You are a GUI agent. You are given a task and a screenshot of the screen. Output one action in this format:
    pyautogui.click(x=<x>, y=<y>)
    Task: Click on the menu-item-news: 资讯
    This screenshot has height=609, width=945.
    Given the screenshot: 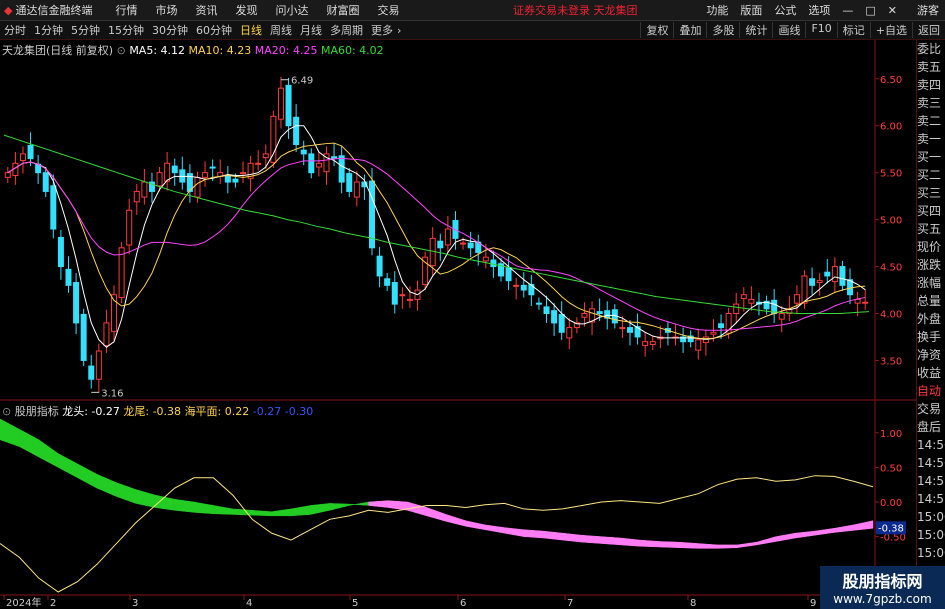 What is the action you would take?
    pyautogui.click(x=206, y=10)
    